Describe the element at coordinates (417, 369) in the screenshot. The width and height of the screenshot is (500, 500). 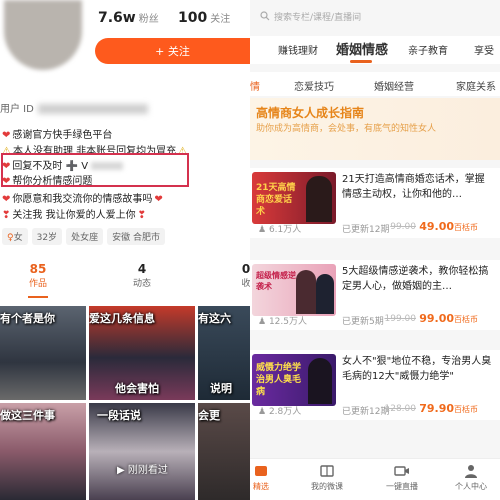
I see `course-title: 女人不"狠"地位不稳，专治男人臭毛病的12大"威慑力绝学"` at that location.